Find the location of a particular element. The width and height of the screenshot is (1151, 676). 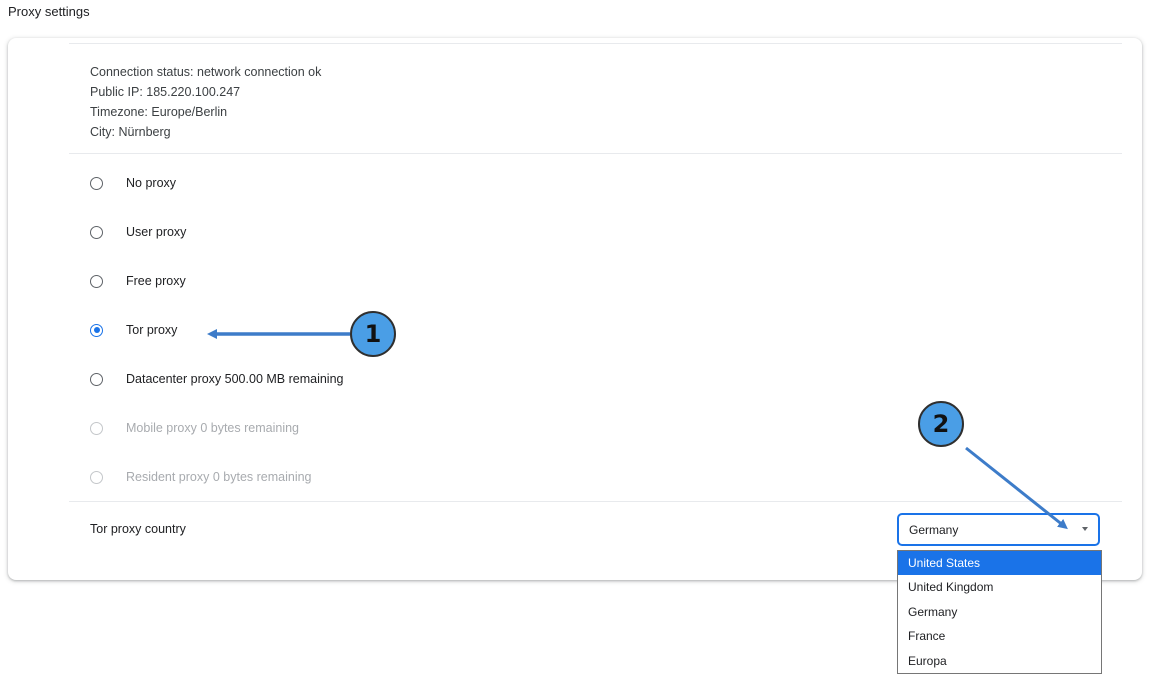

public-ip: Public IP: 185.220.100.247 is located at coordinates (165, 92).